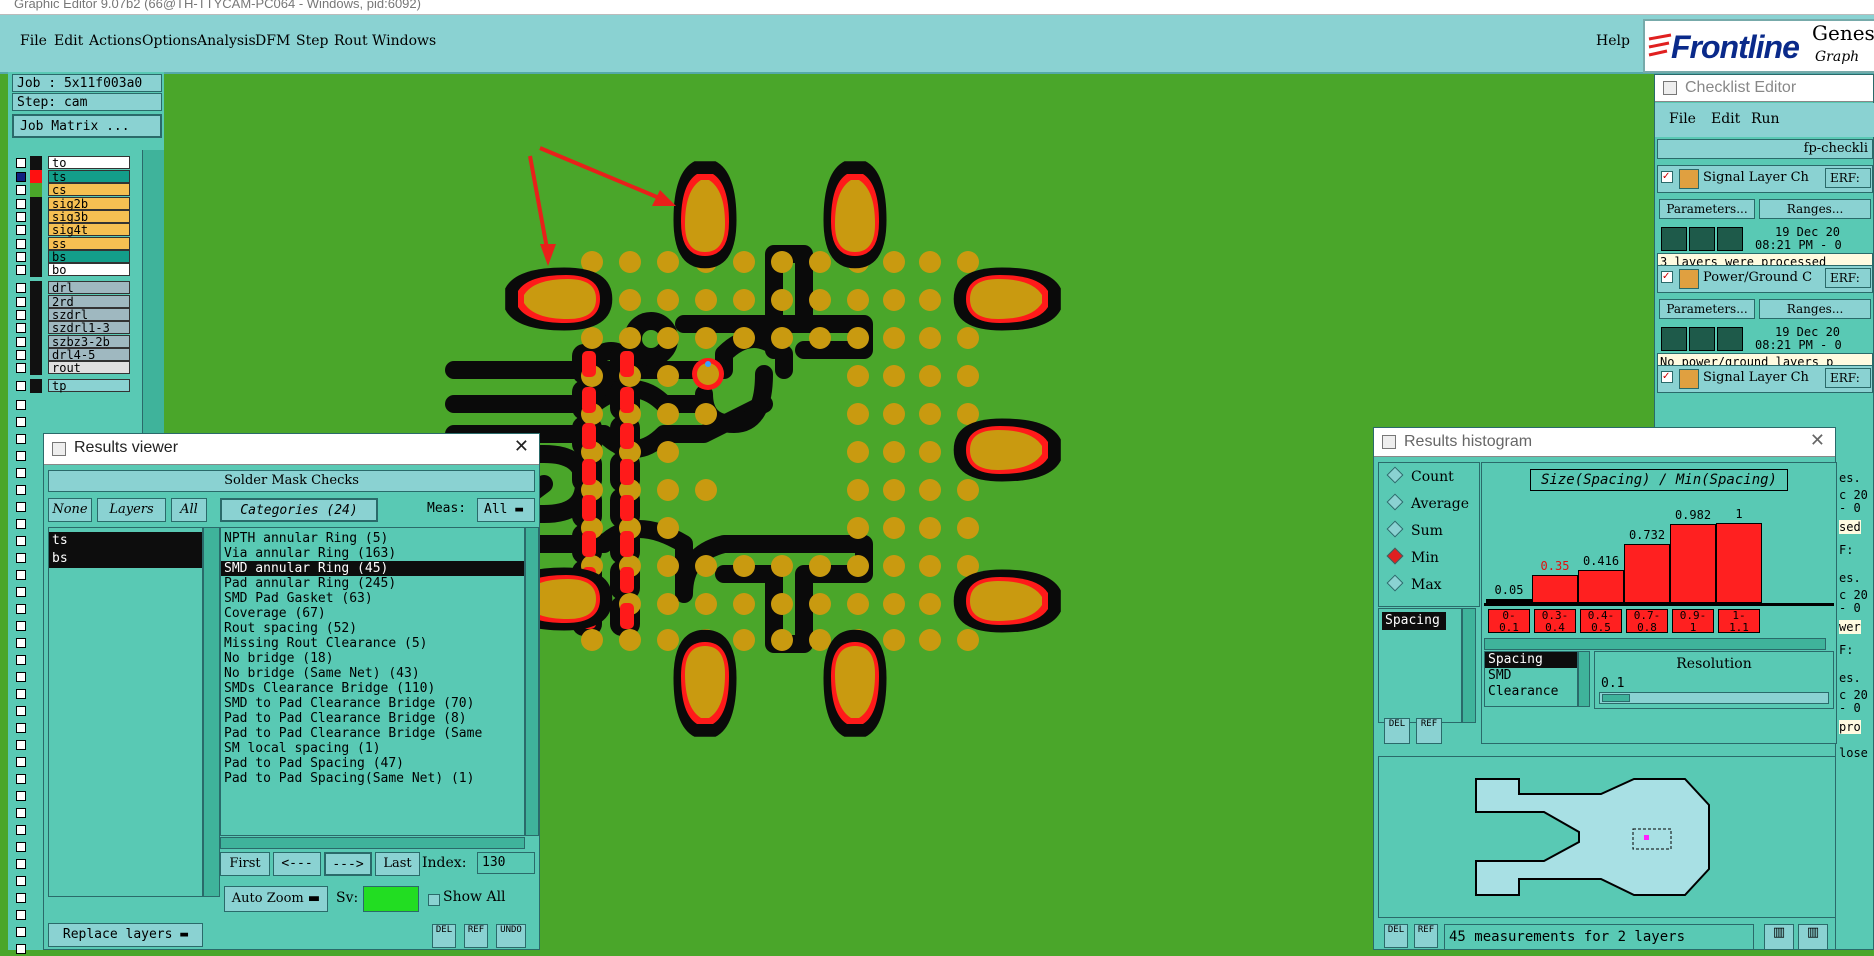 The width and height of the screenshot is (1874, 956). I want to click on menu-options: Options, so click(169, 41).